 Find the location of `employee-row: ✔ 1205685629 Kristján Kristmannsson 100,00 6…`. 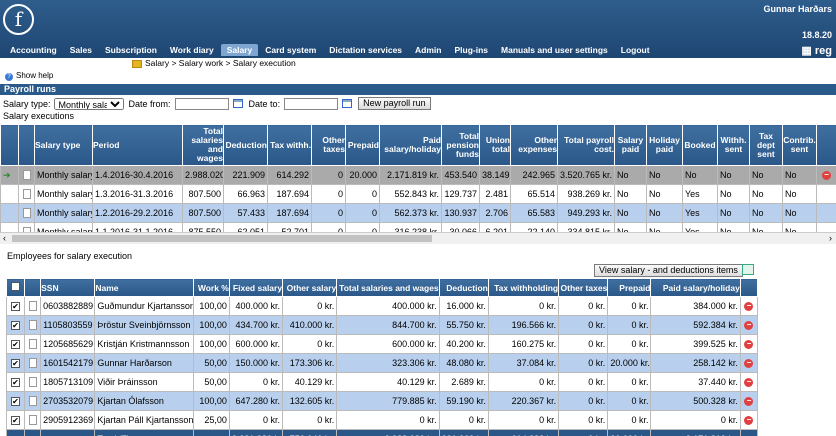

employee-row: ✔ 1205685629 Kristján Kristmannsson 100,00 6… is located at coordinates (382, 344).